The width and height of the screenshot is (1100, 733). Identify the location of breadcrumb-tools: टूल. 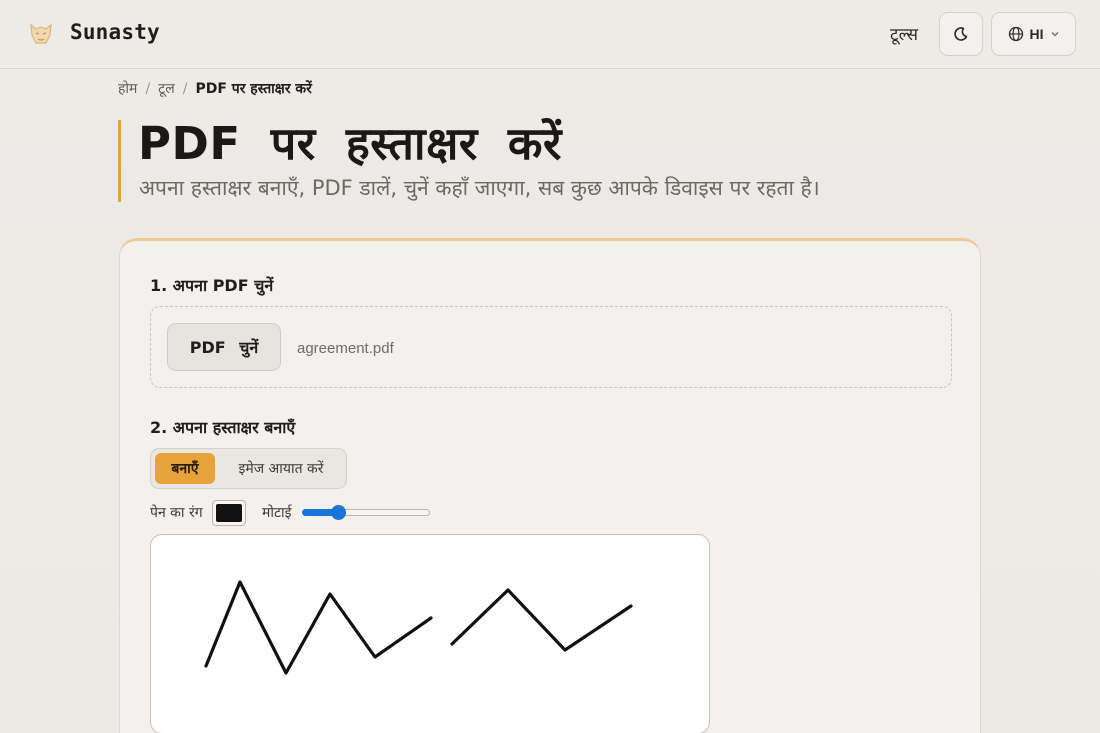
(166, 88).